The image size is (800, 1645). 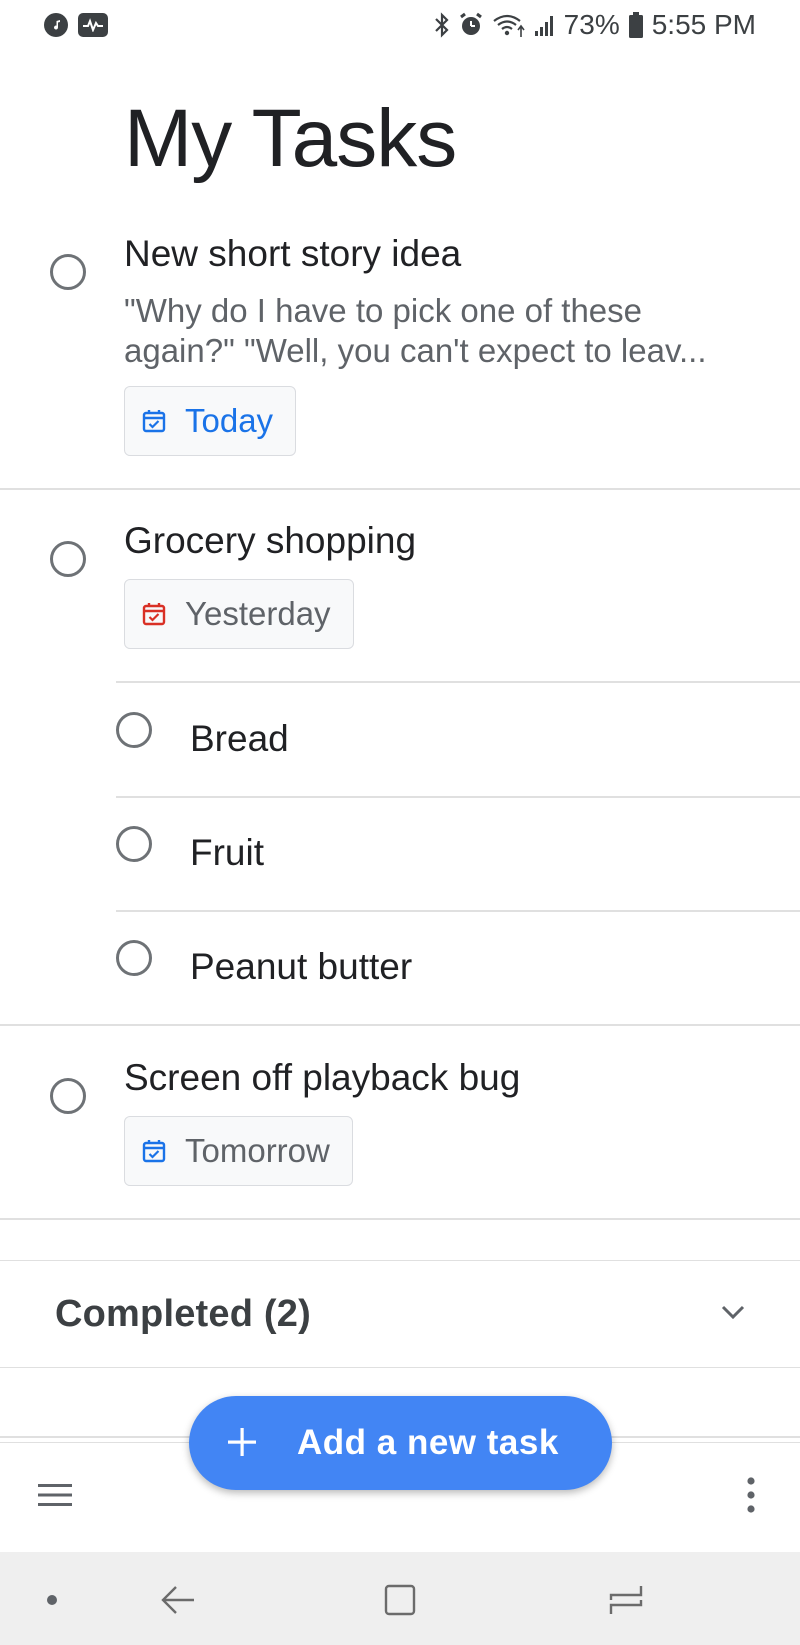 What do you see at coordinates (55, 1497) in the screenshot?
I see `menu-icon` at bounding box center [55, 1497].